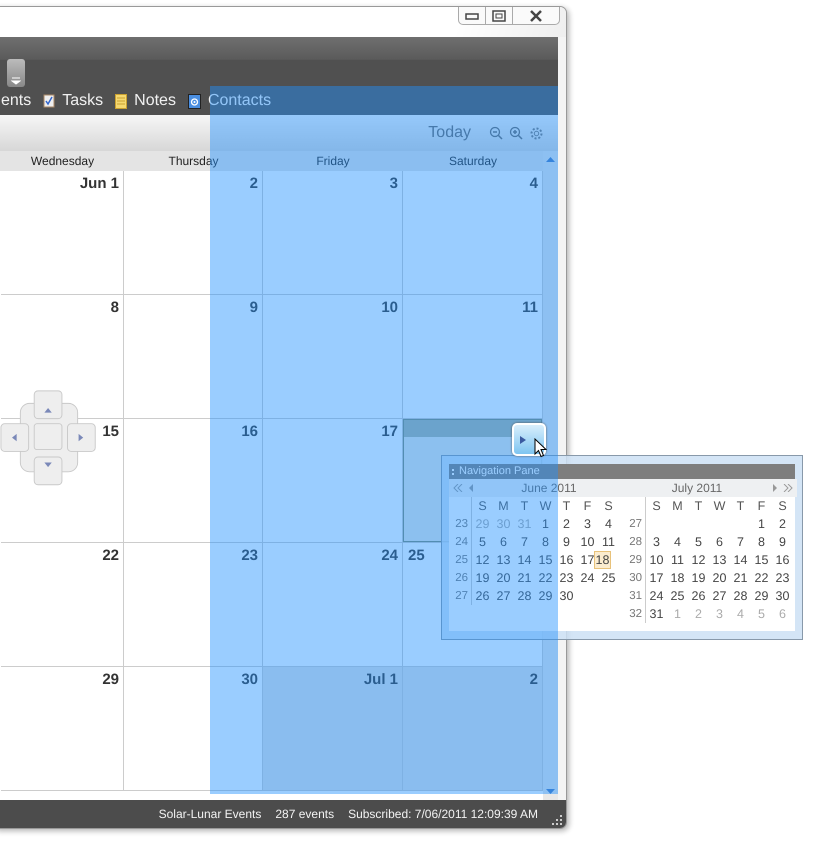 The width and height of the screenshot is (813, 842). I want to click on day-number: 3, so click(394, 183).